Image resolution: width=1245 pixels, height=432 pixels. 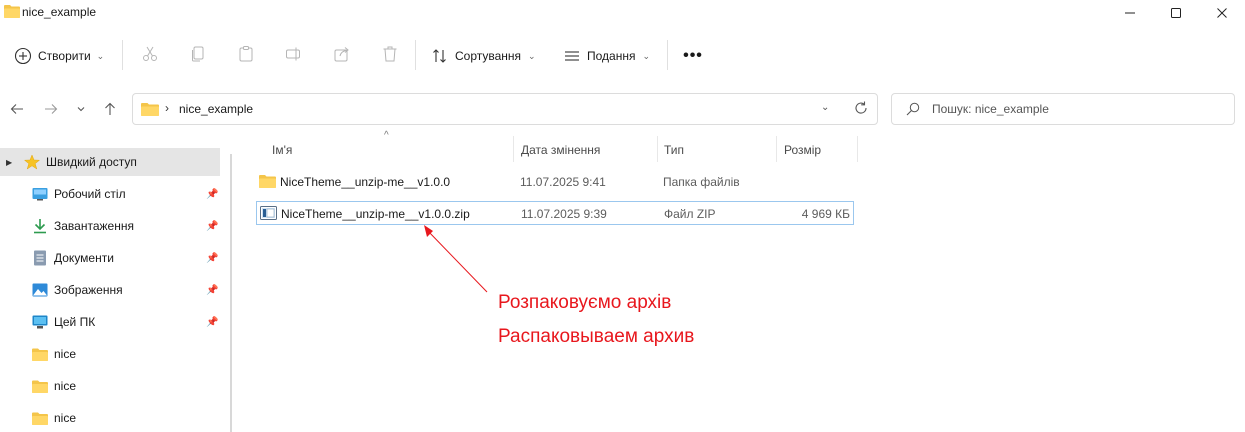 What do you see at coordinates (456, 259) in the screenshot?
I see `annotation-arrow` at bounding box center [456, 259].